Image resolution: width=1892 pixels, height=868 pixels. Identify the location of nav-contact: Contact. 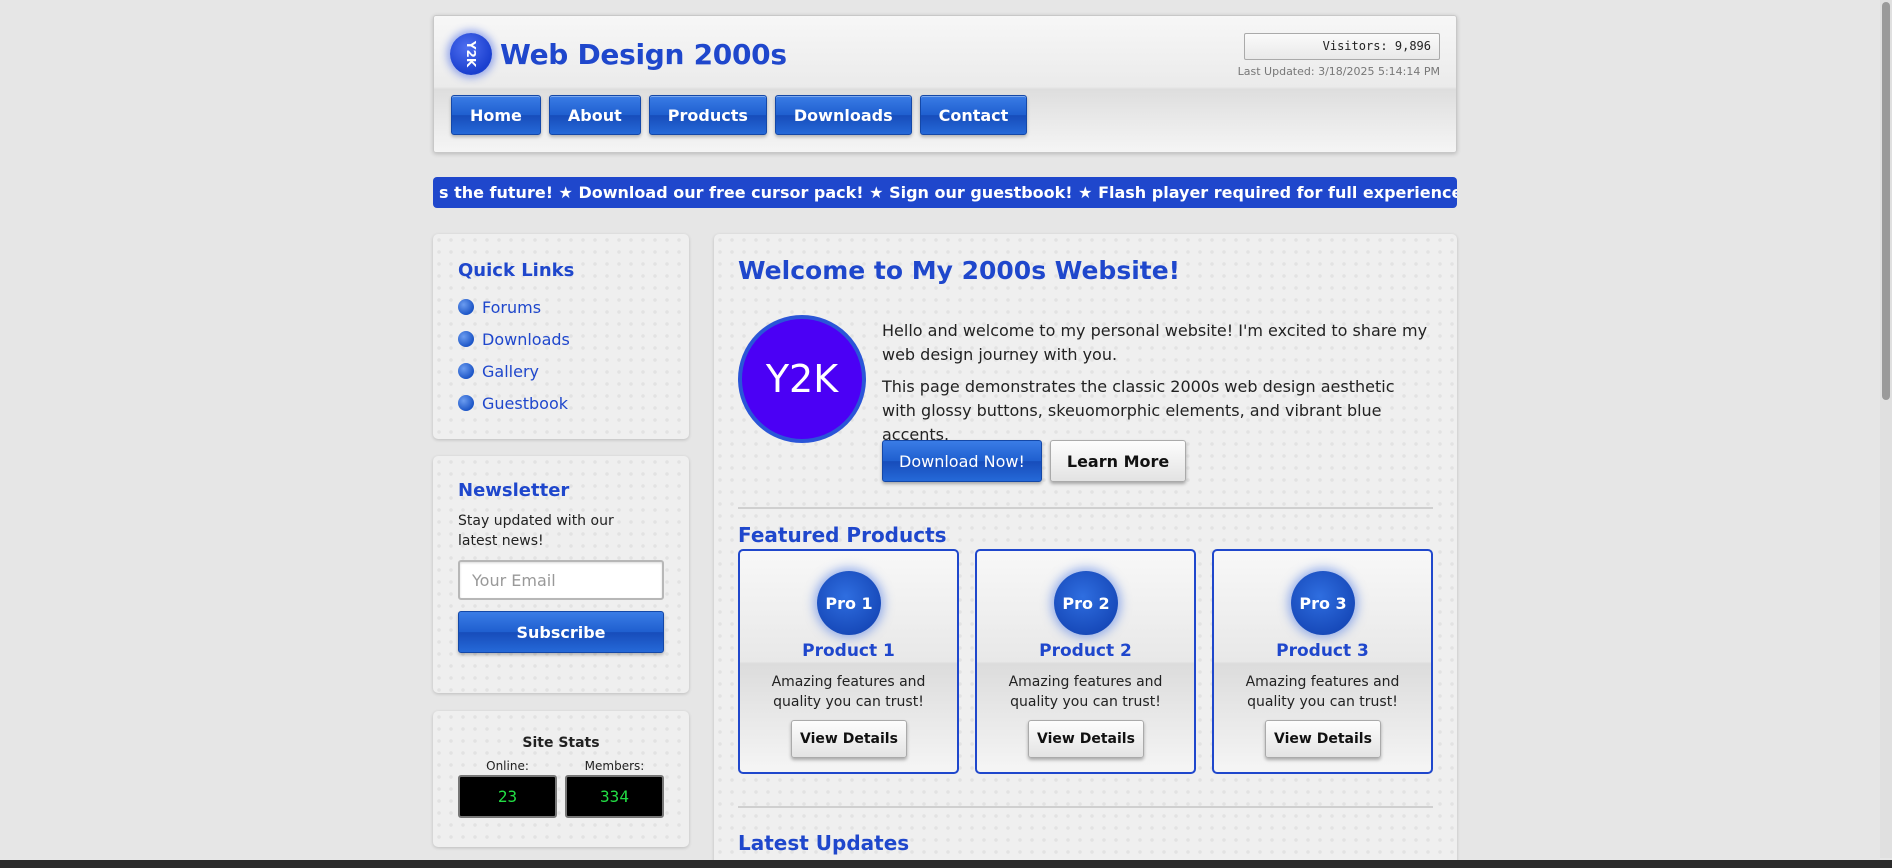
(973, 115).